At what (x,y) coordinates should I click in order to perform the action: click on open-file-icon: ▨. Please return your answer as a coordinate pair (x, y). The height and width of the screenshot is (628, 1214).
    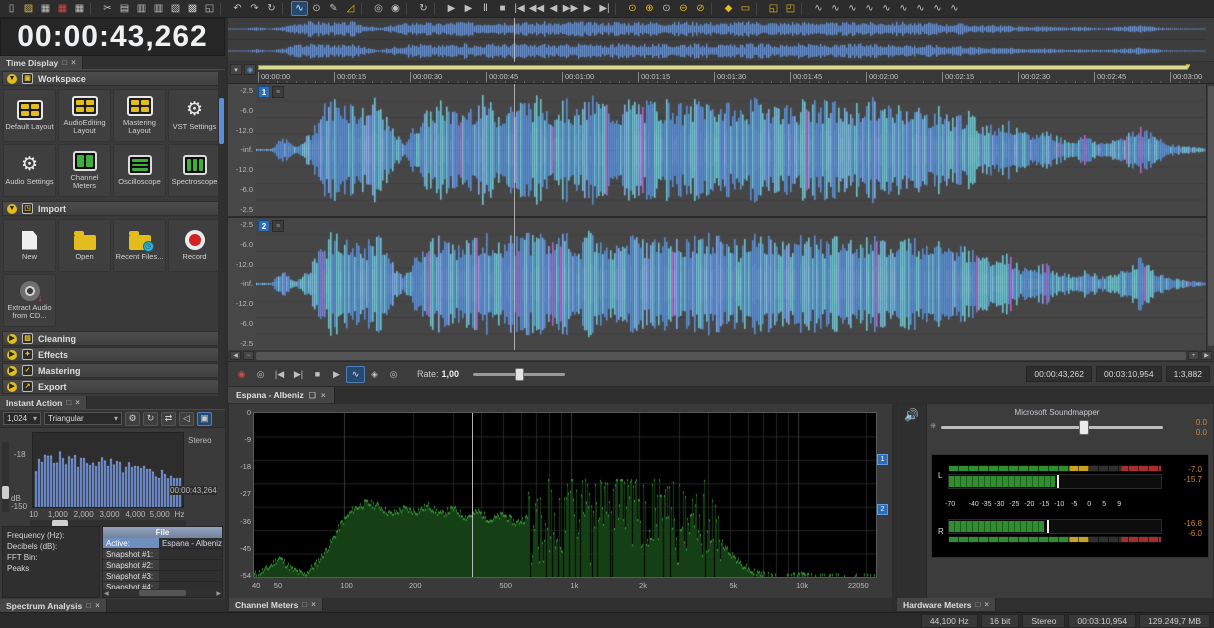
    Looking at the image, I should click on (28, 8).